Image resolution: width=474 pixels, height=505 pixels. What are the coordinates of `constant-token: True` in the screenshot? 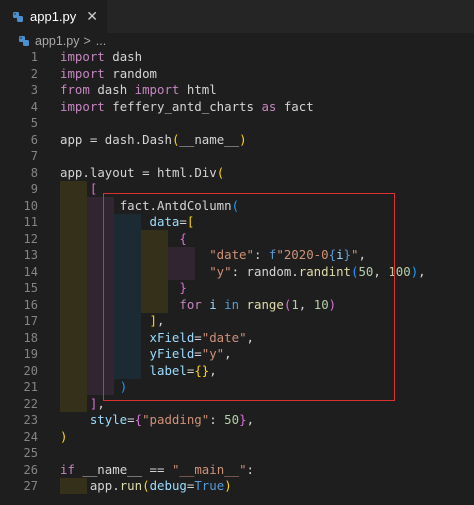 It's located at (209, 485).